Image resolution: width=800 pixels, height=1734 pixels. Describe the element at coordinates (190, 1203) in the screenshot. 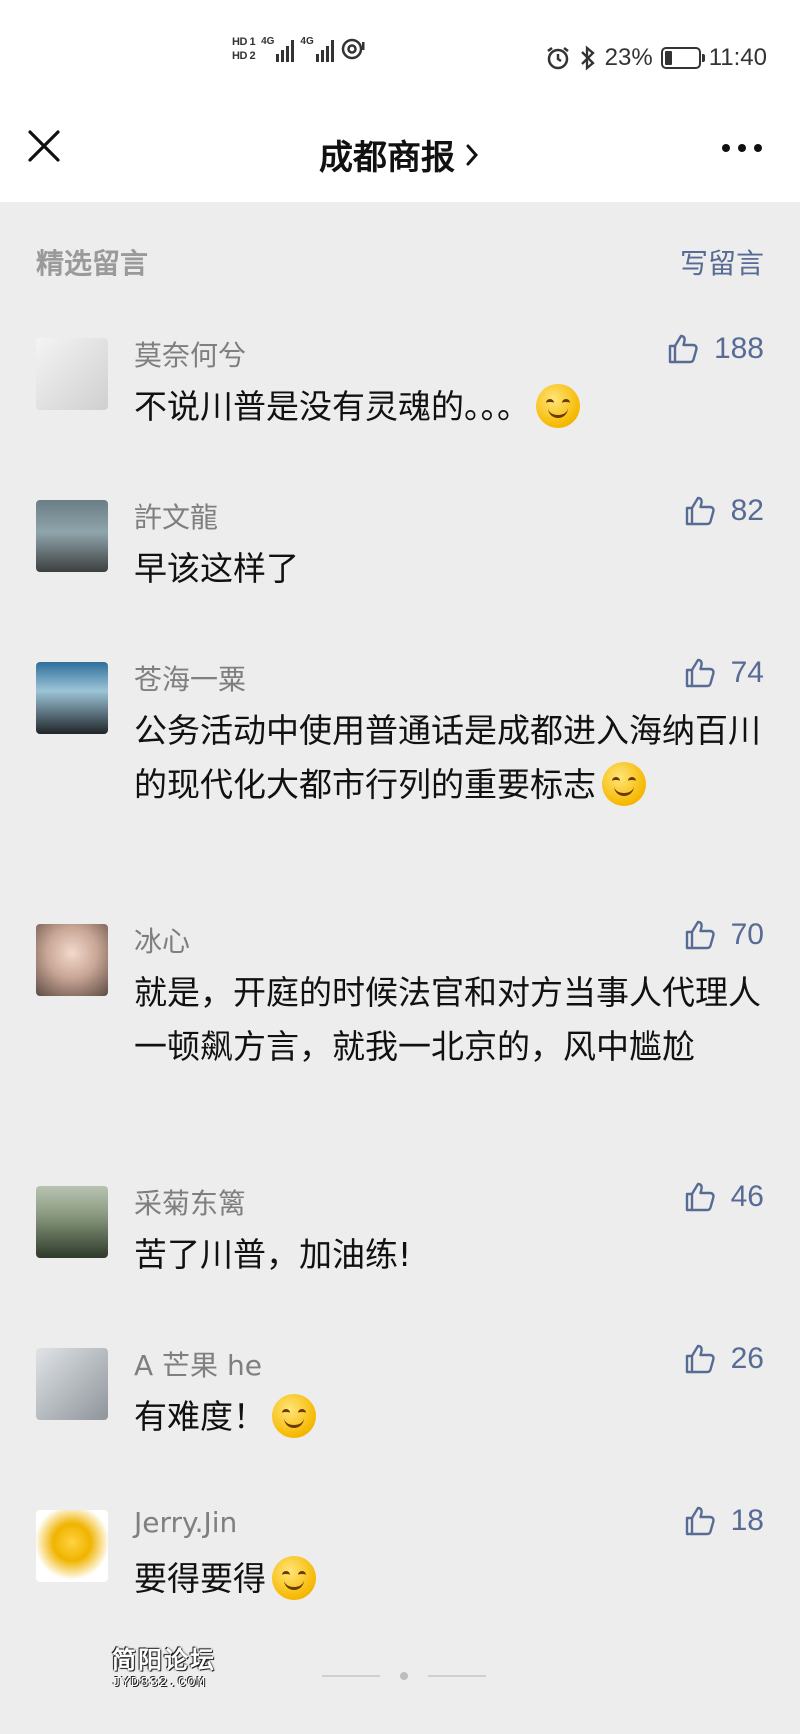

I see `commenter-name: 采菊东篱` at that location.